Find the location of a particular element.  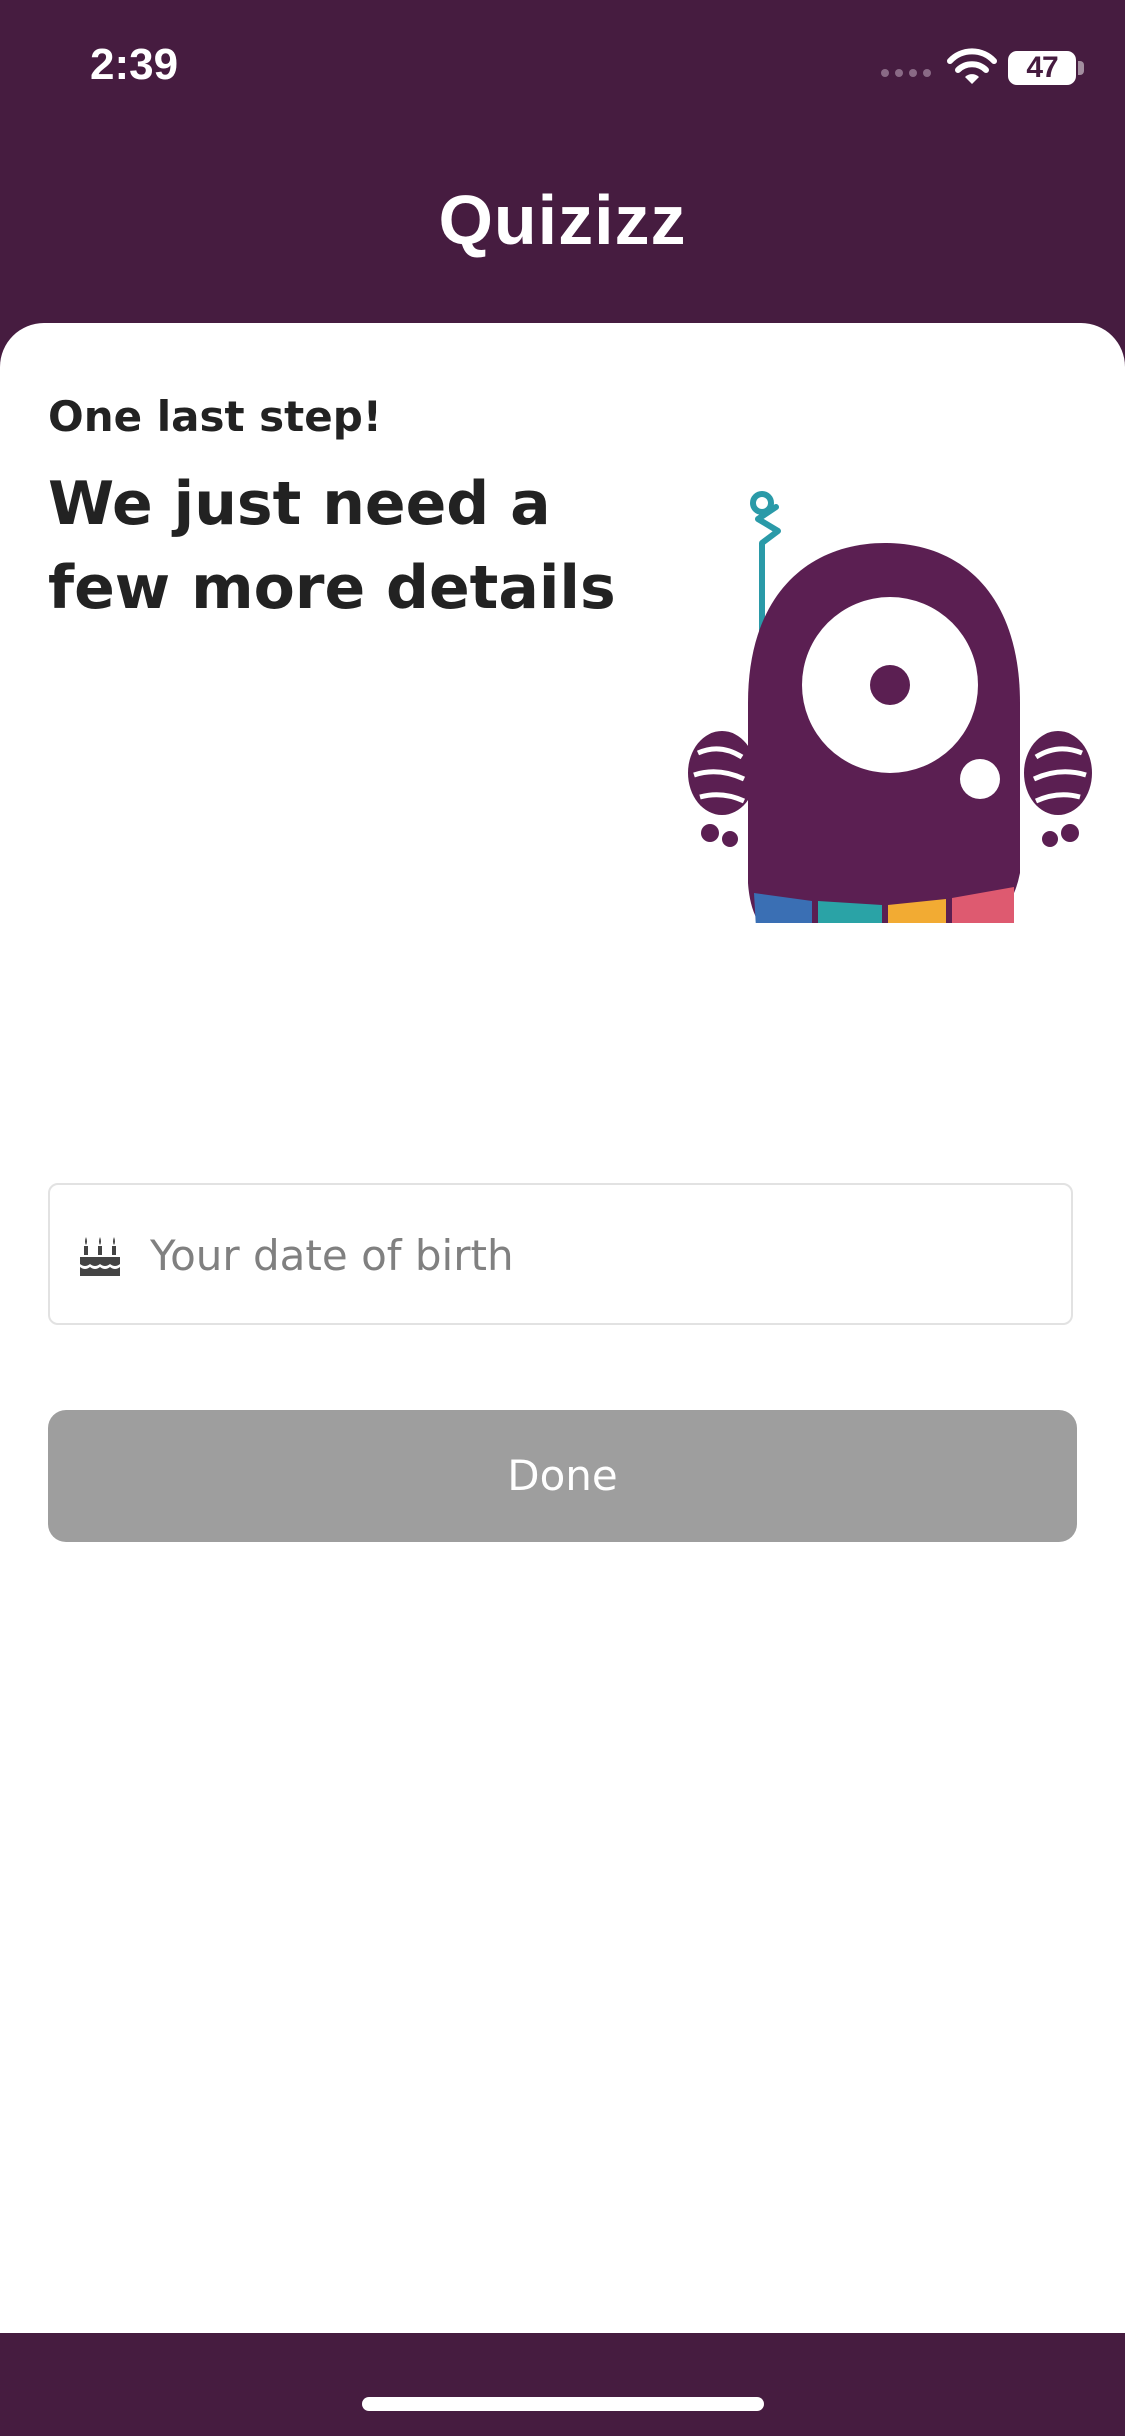

battery-cap is located at coordinates (1081, 68).